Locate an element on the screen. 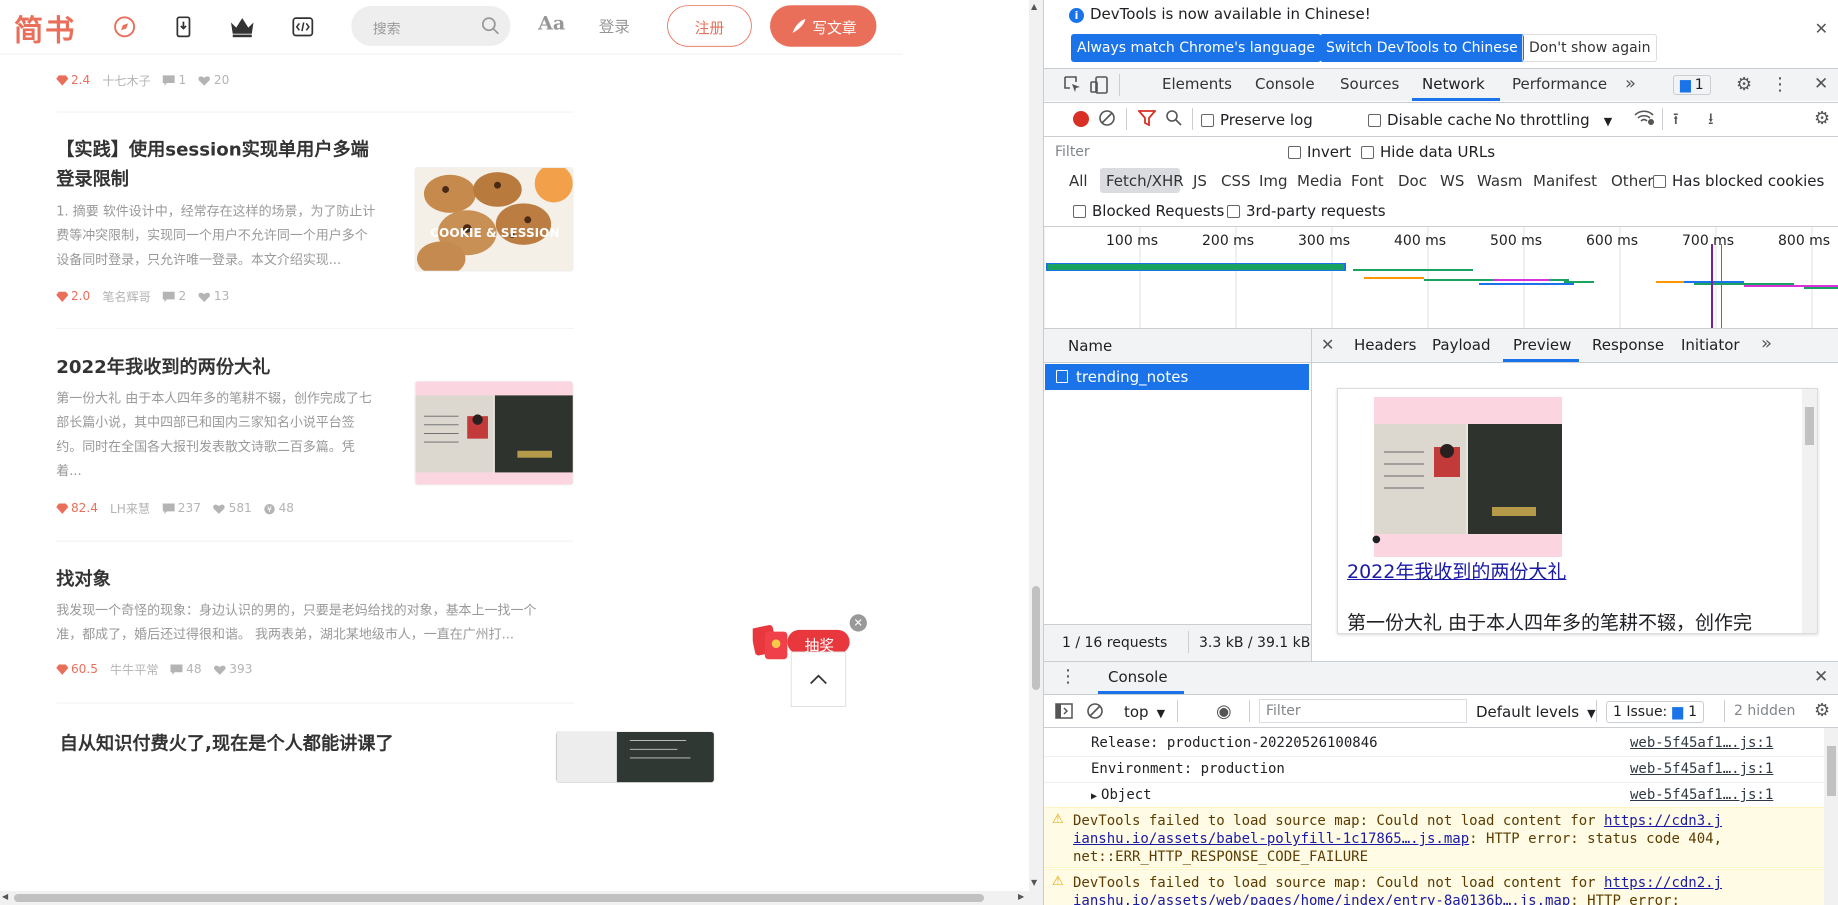 The width and height of the screenshot is (1838, 905). source-map-link: https://cdn2.j is located at coordinates (1663, 883).